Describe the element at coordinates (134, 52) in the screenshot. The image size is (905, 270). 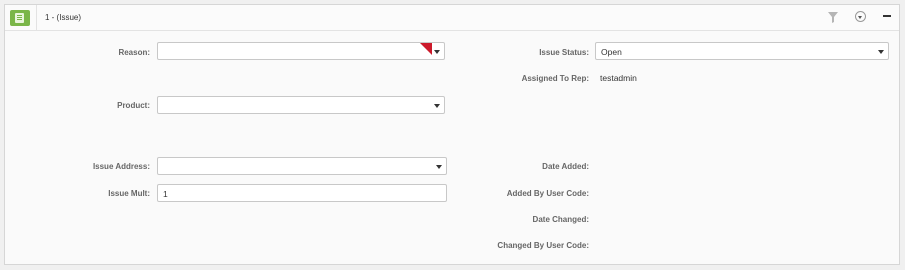
I see `reason-label: Reason:` at that location.